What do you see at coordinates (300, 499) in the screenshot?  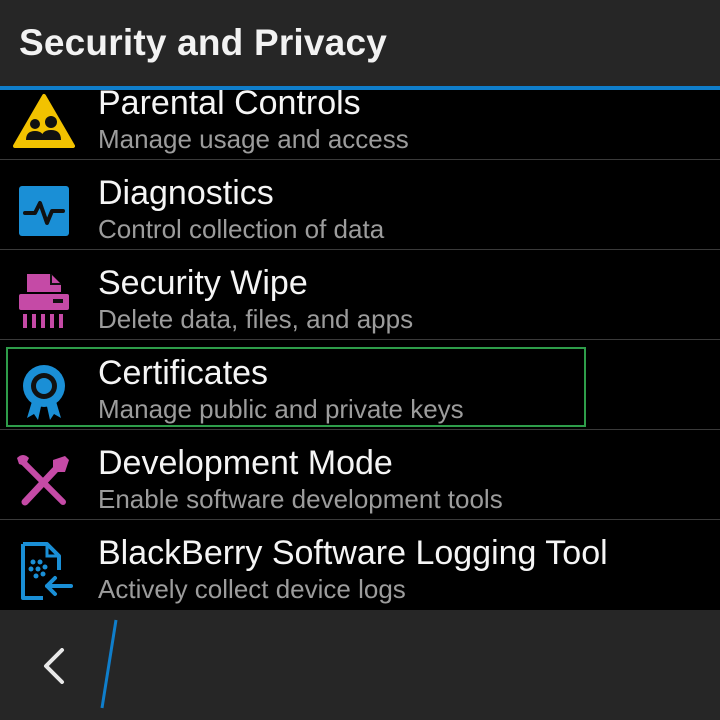 I see `item-subtitle: Enable software development tools` at bounding box center [300, 499].